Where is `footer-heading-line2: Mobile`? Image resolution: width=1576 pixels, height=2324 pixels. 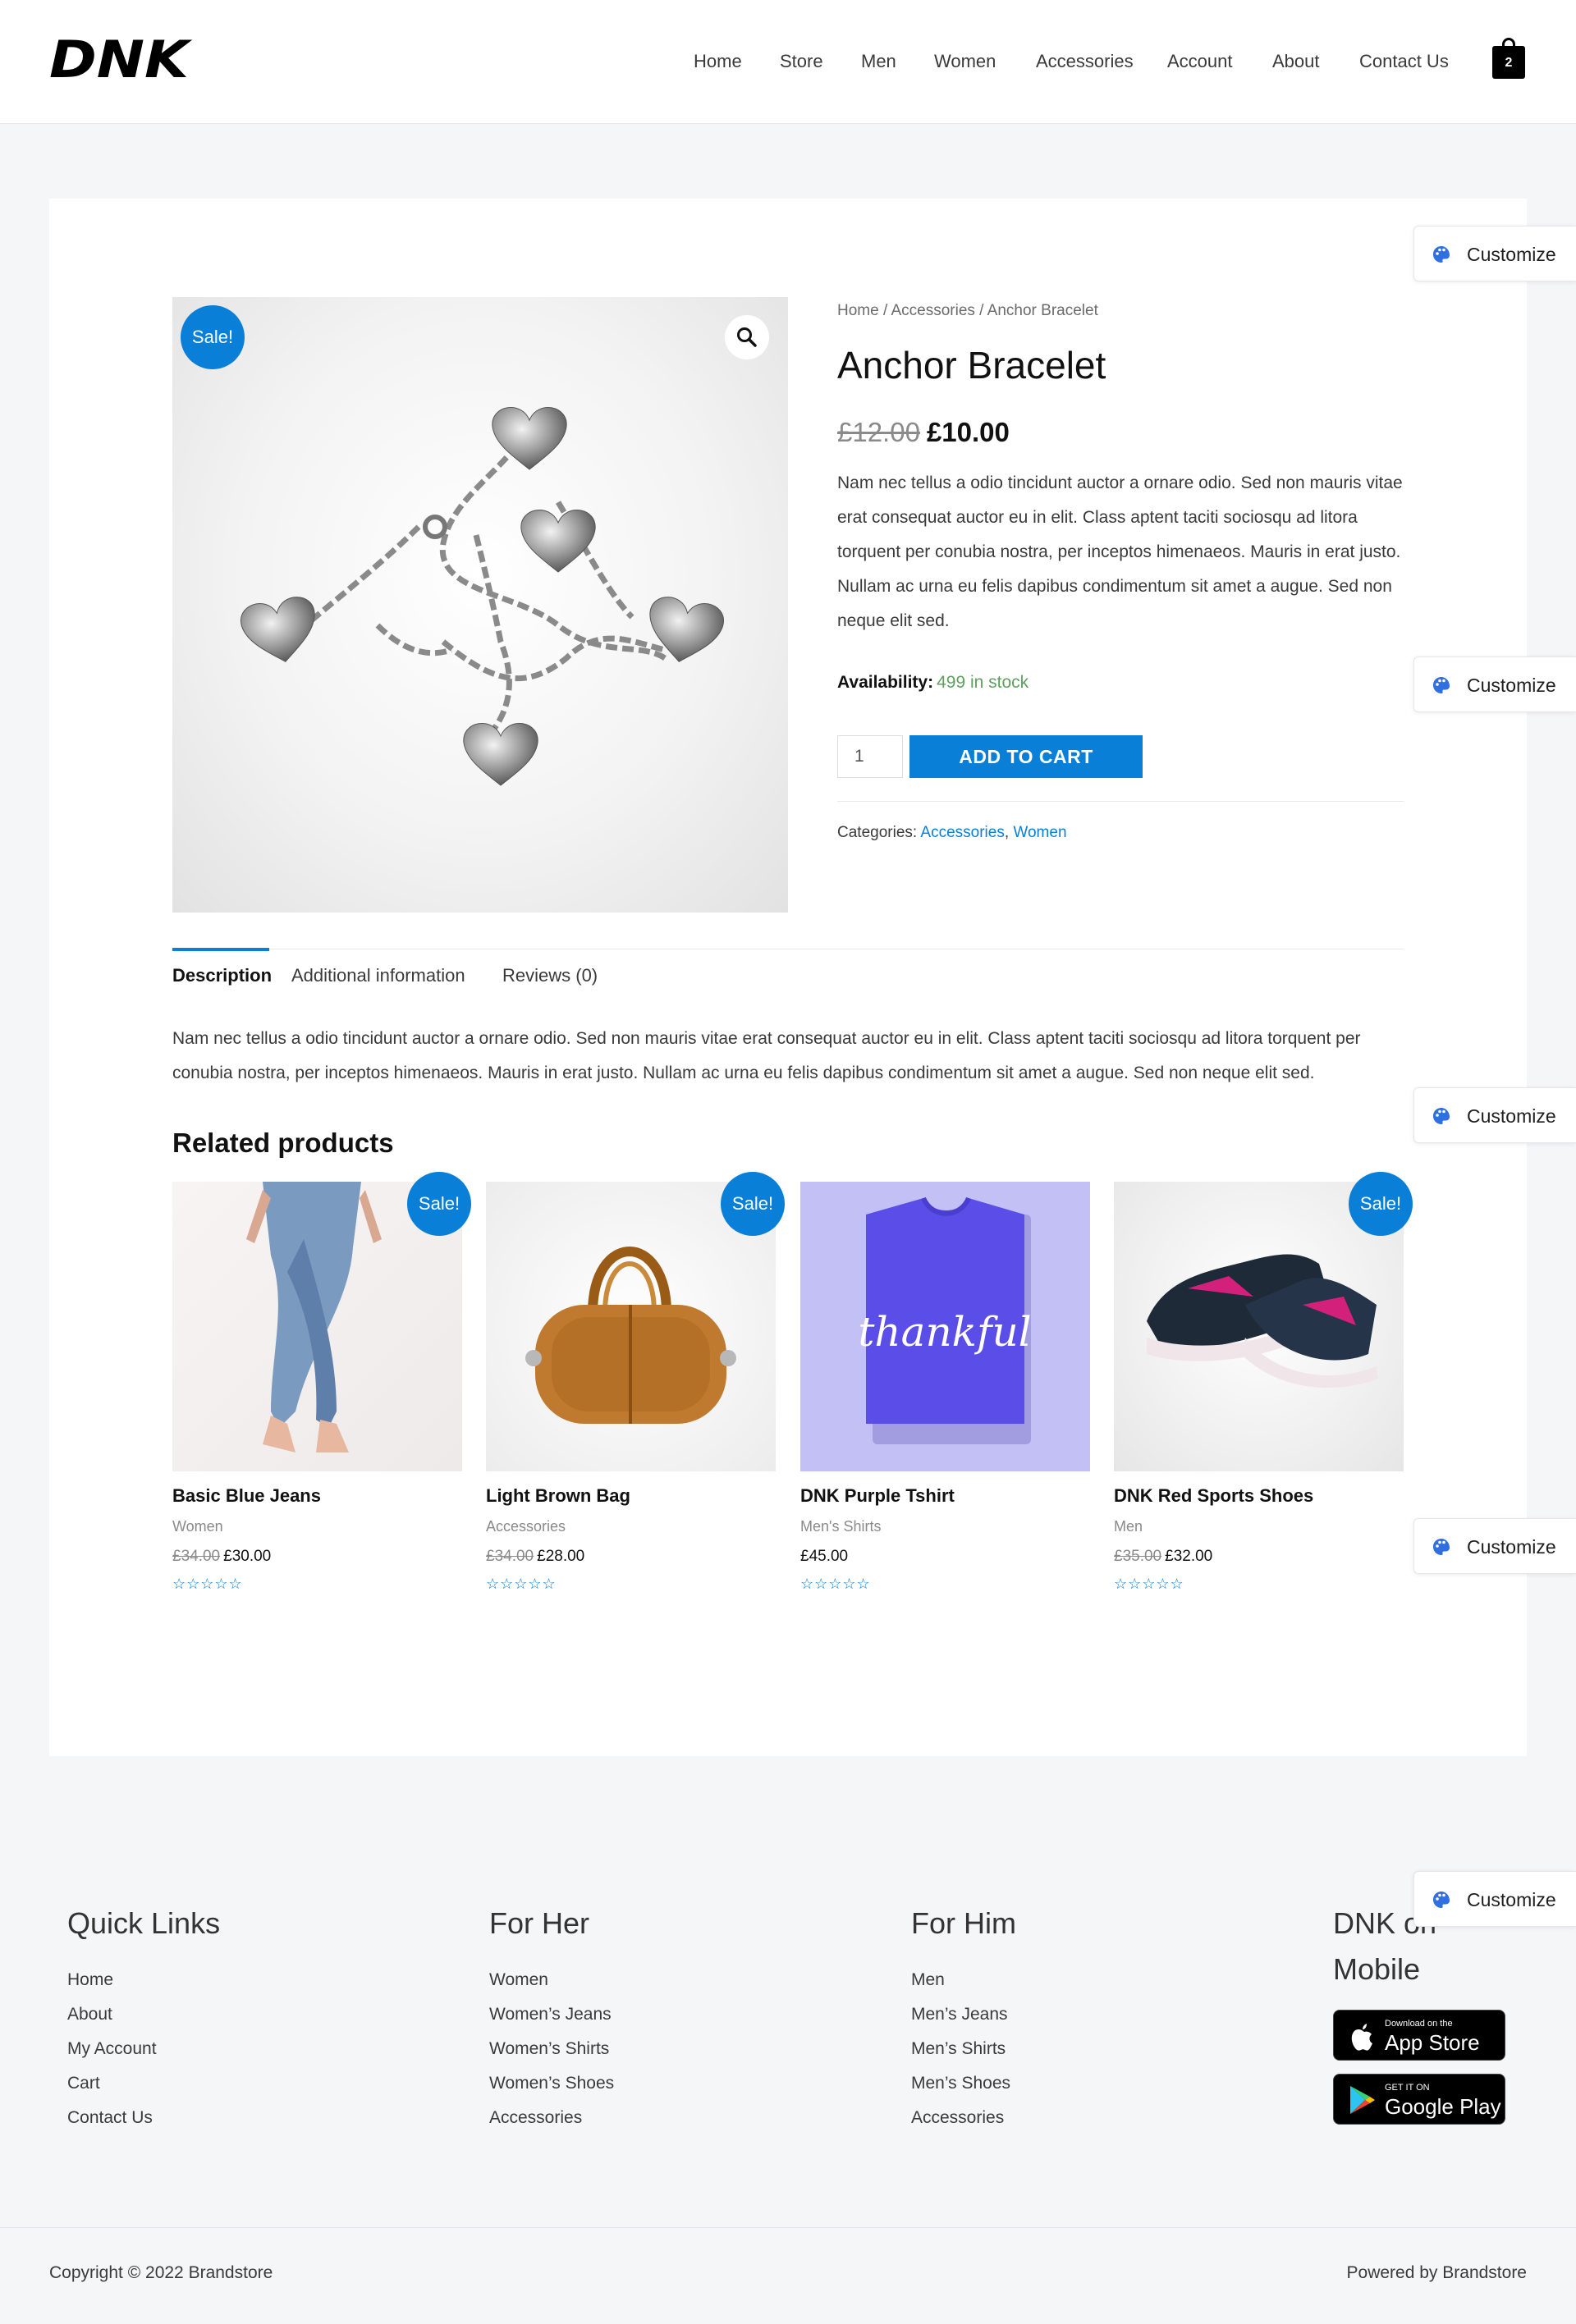
footer-heading-line2: Mobile is located at coordinates (1377, 1969).